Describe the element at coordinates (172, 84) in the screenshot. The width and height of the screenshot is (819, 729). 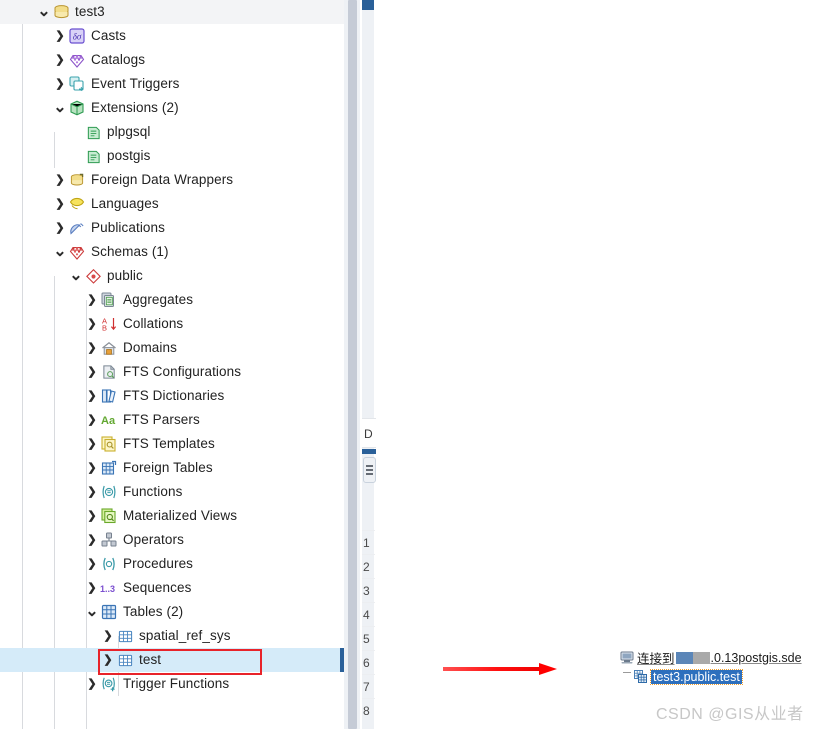
I see `tree-item-event-triggers: ❯ Event Triggers` at that location.